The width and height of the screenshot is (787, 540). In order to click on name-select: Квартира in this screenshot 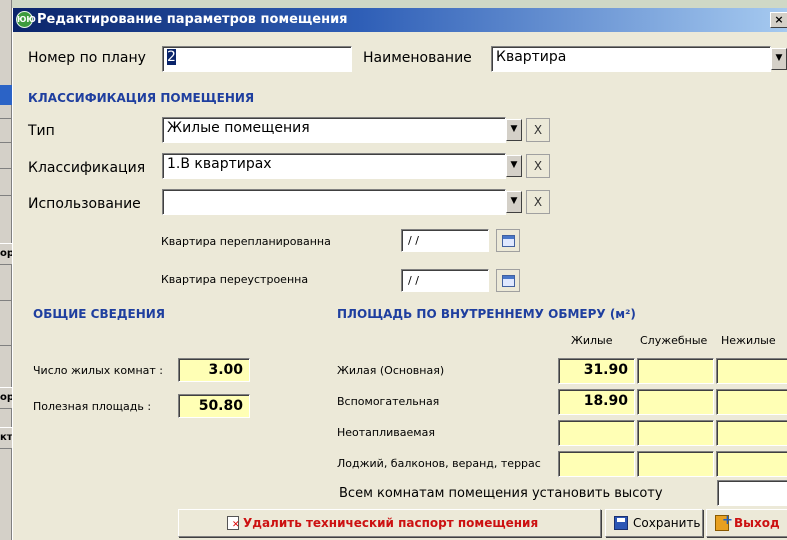, I will do `click(631, 59)`.